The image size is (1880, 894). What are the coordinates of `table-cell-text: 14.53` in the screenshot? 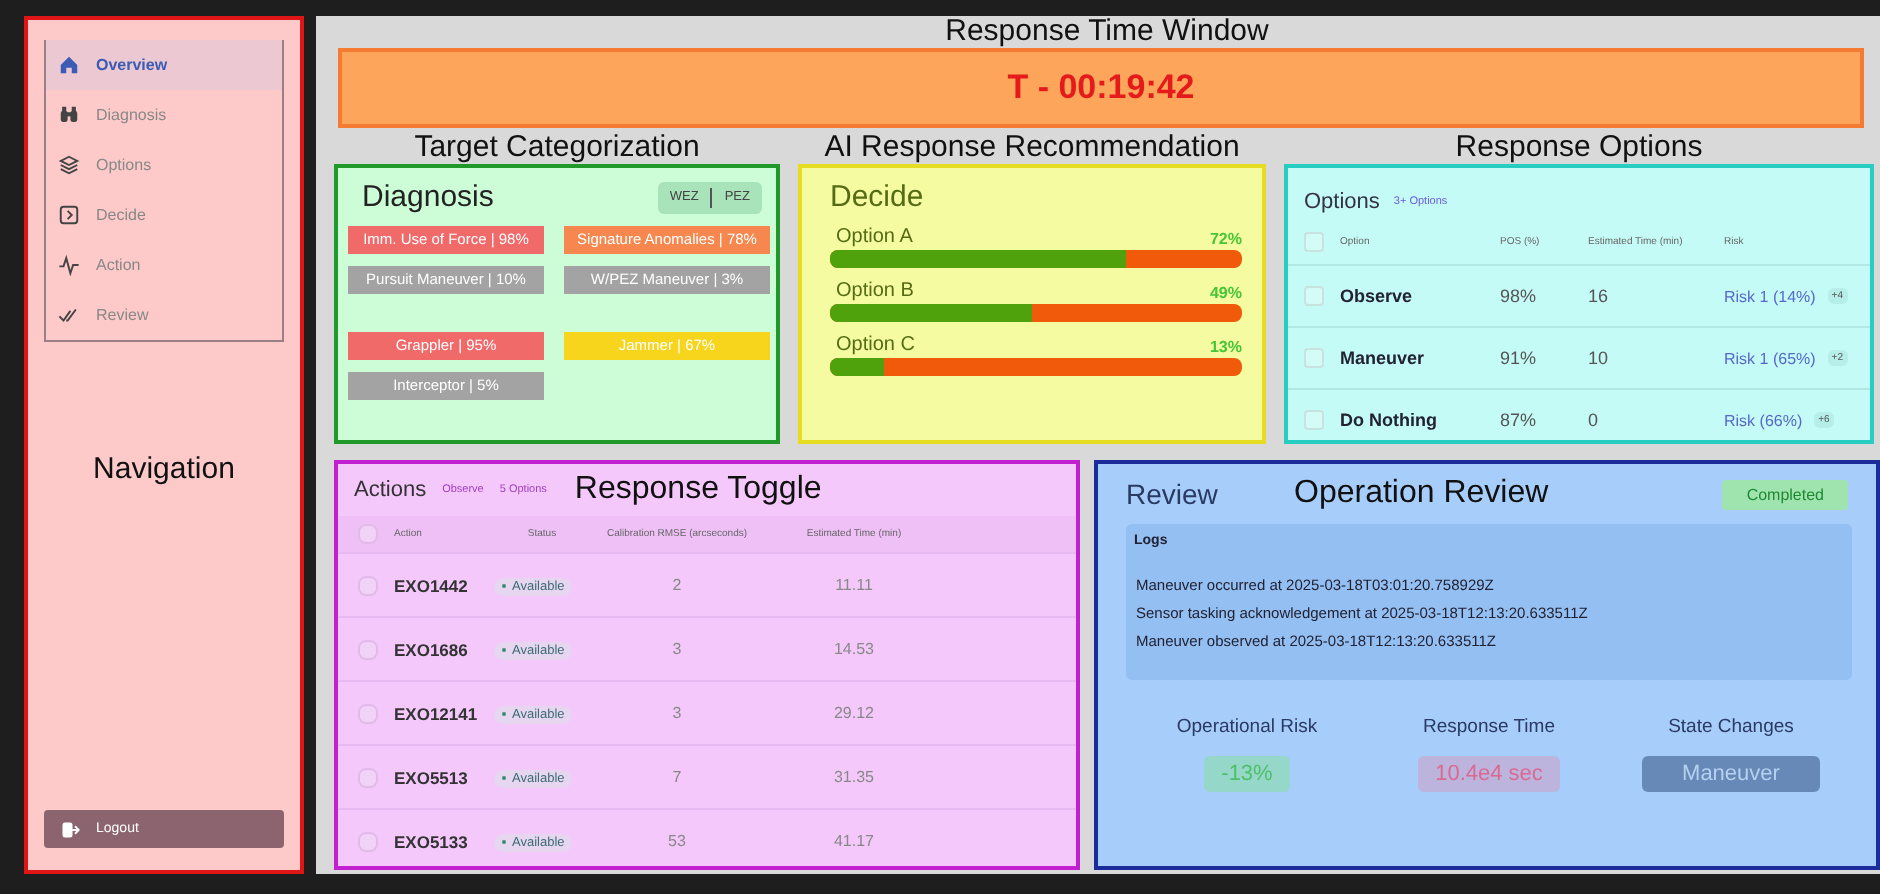 It's located at (854, 649).